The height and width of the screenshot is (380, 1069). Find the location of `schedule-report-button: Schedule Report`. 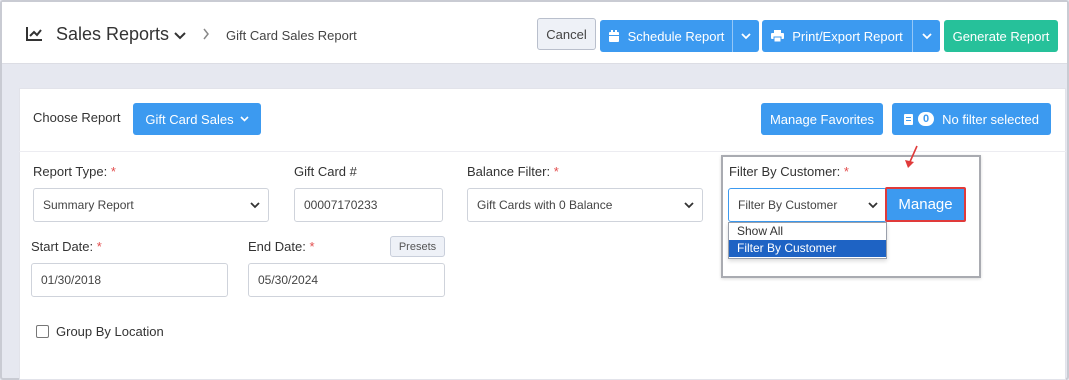

schedule-report-button: Schedule Report is located at coordinates (666, 36).